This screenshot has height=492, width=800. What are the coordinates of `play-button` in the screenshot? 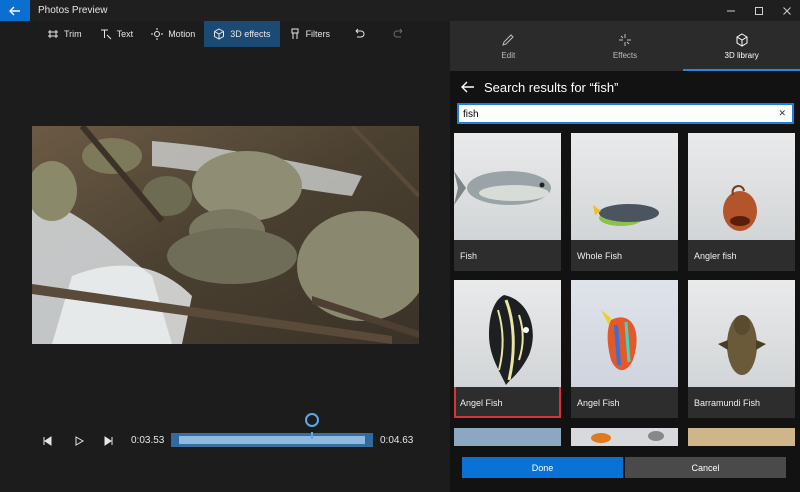 It's located at (79, 441).